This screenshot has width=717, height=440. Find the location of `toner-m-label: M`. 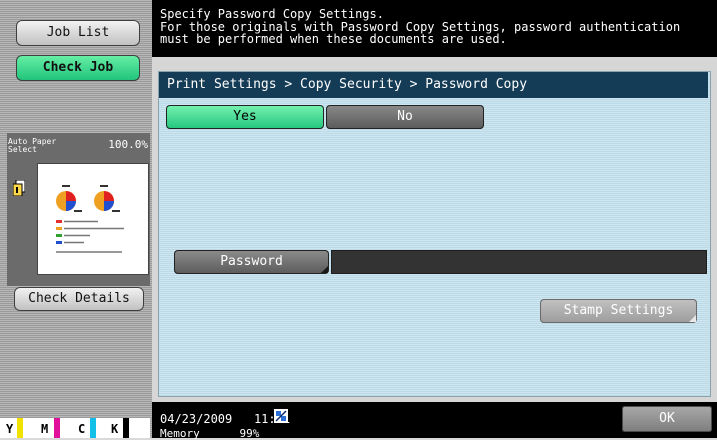

toner-m-label: M is located at coordinates (45, 429).